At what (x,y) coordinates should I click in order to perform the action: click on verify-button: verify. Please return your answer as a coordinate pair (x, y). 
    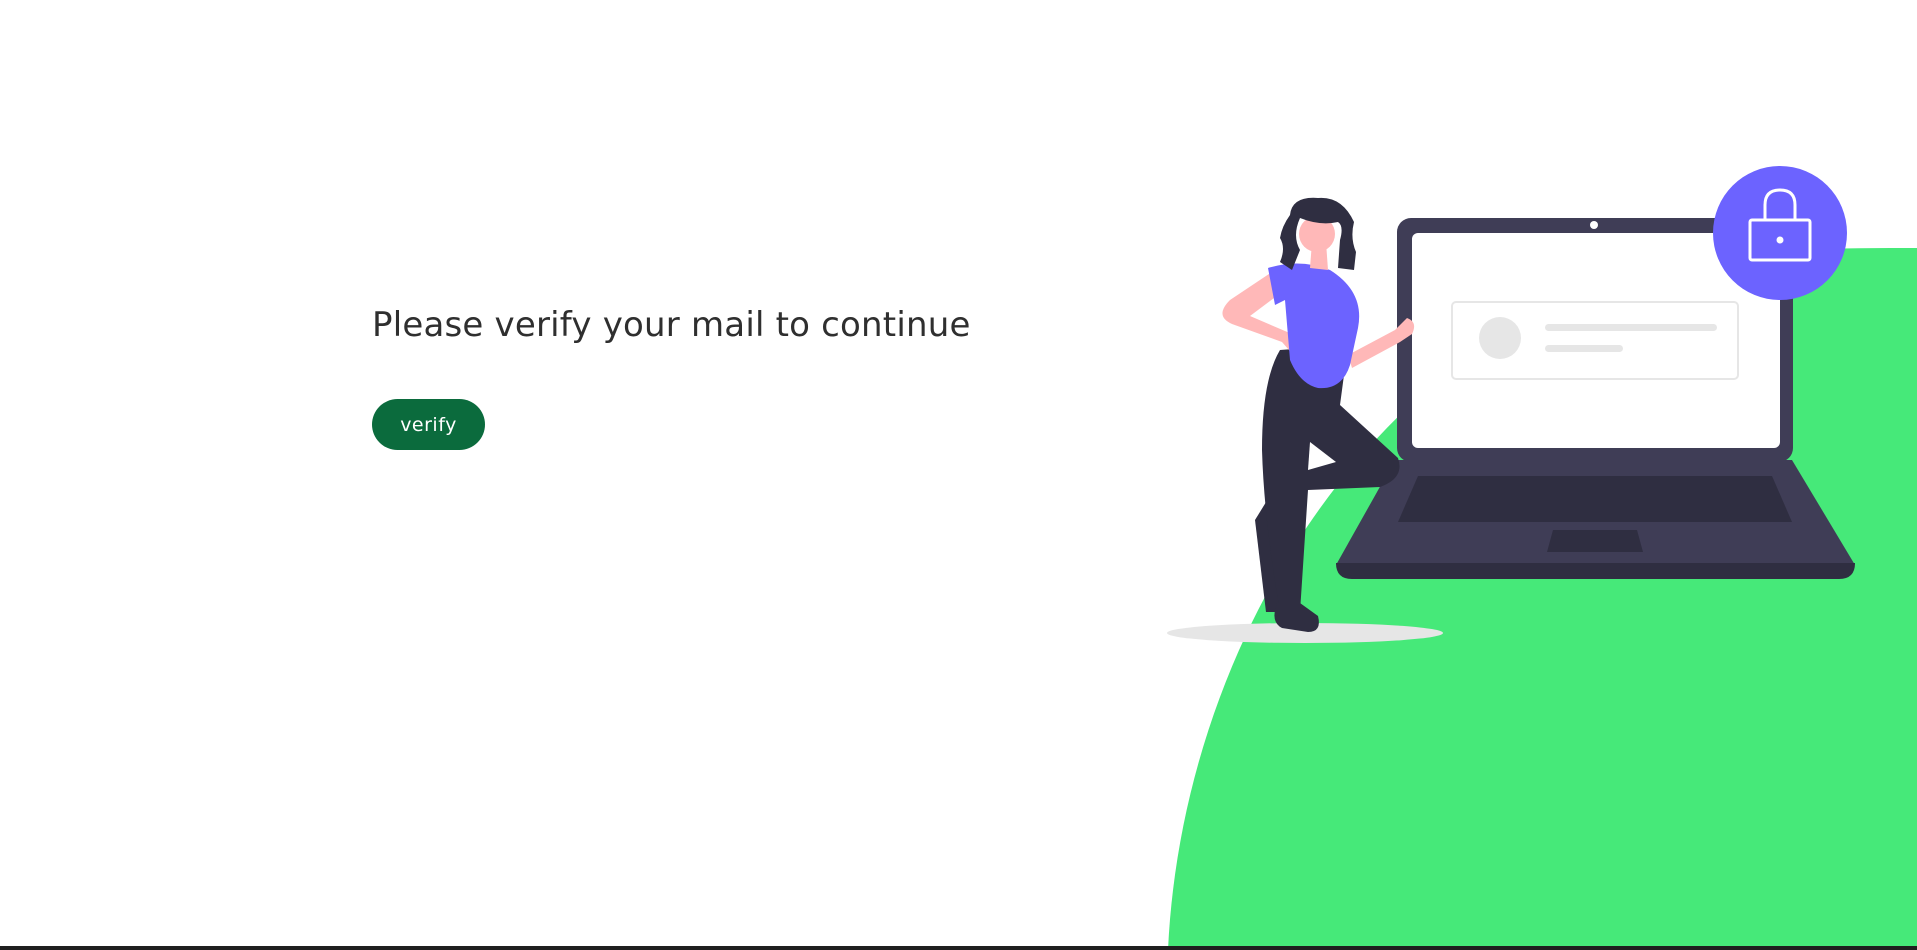
    Looking at the image, I should click on (428, 424).